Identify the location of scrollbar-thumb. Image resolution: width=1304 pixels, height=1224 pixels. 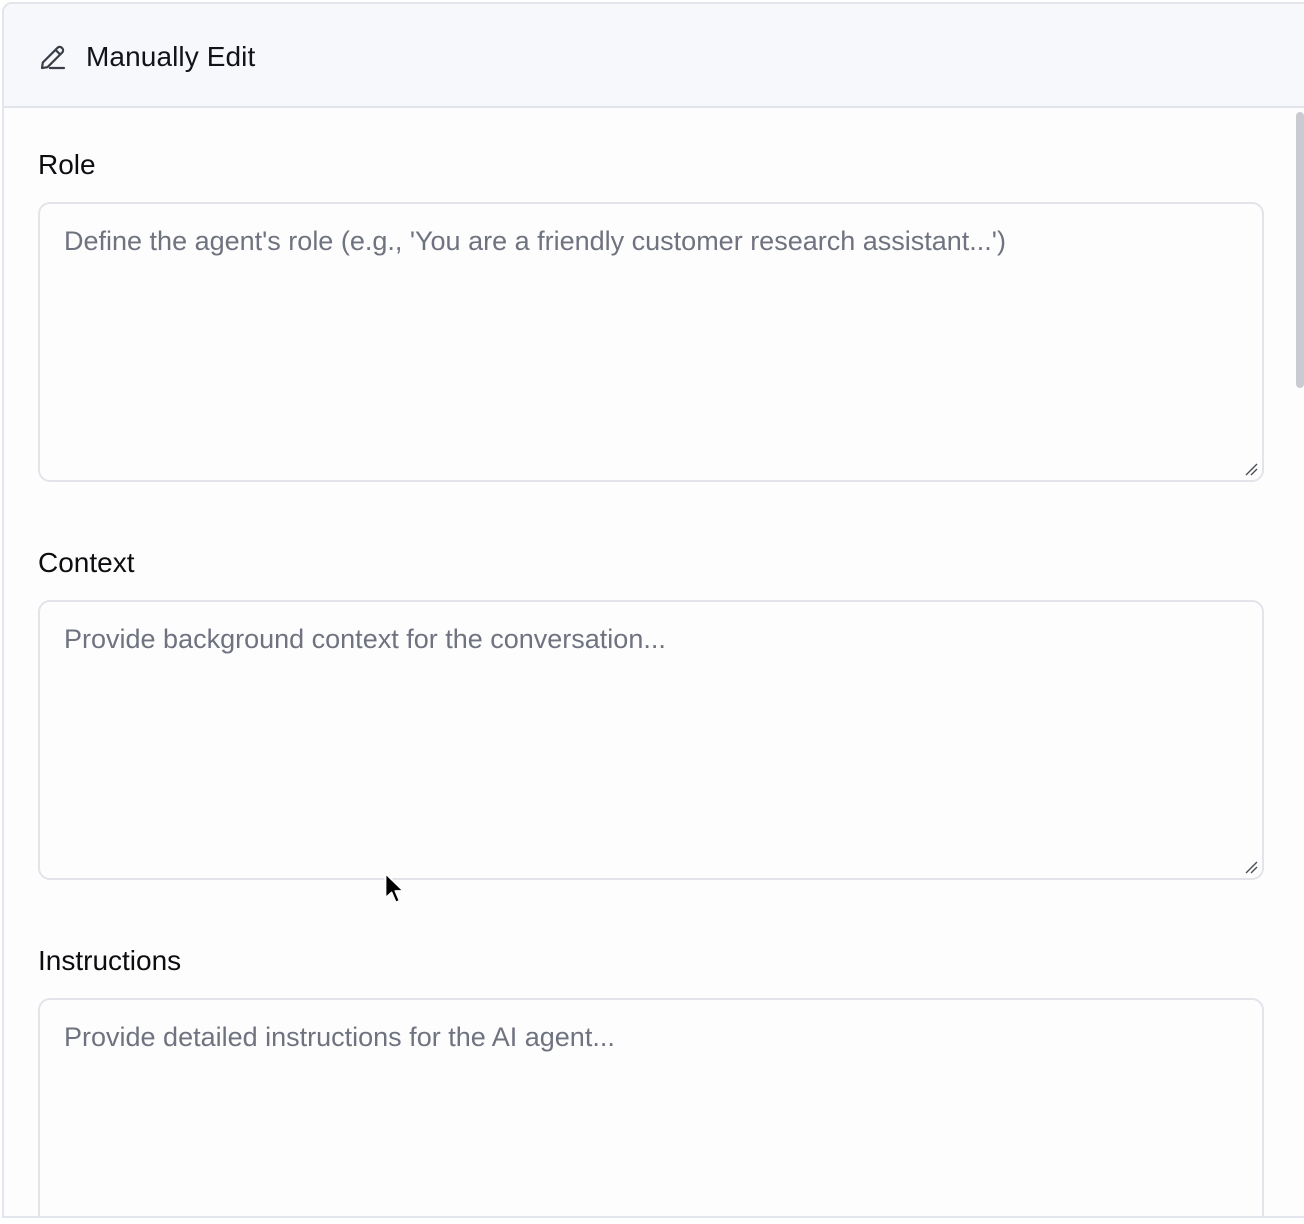
(1300, 250).